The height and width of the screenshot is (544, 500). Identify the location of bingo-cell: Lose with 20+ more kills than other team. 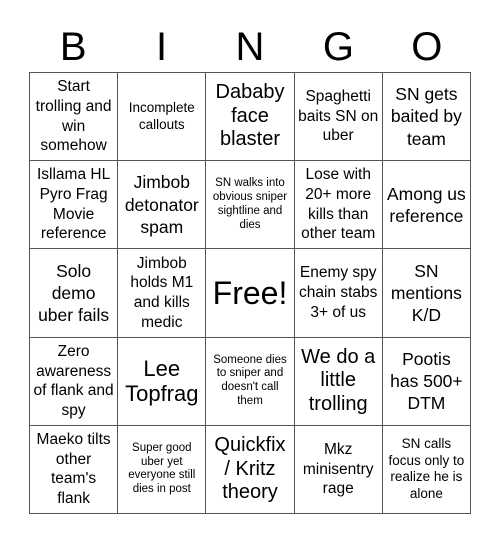
(338, 205).